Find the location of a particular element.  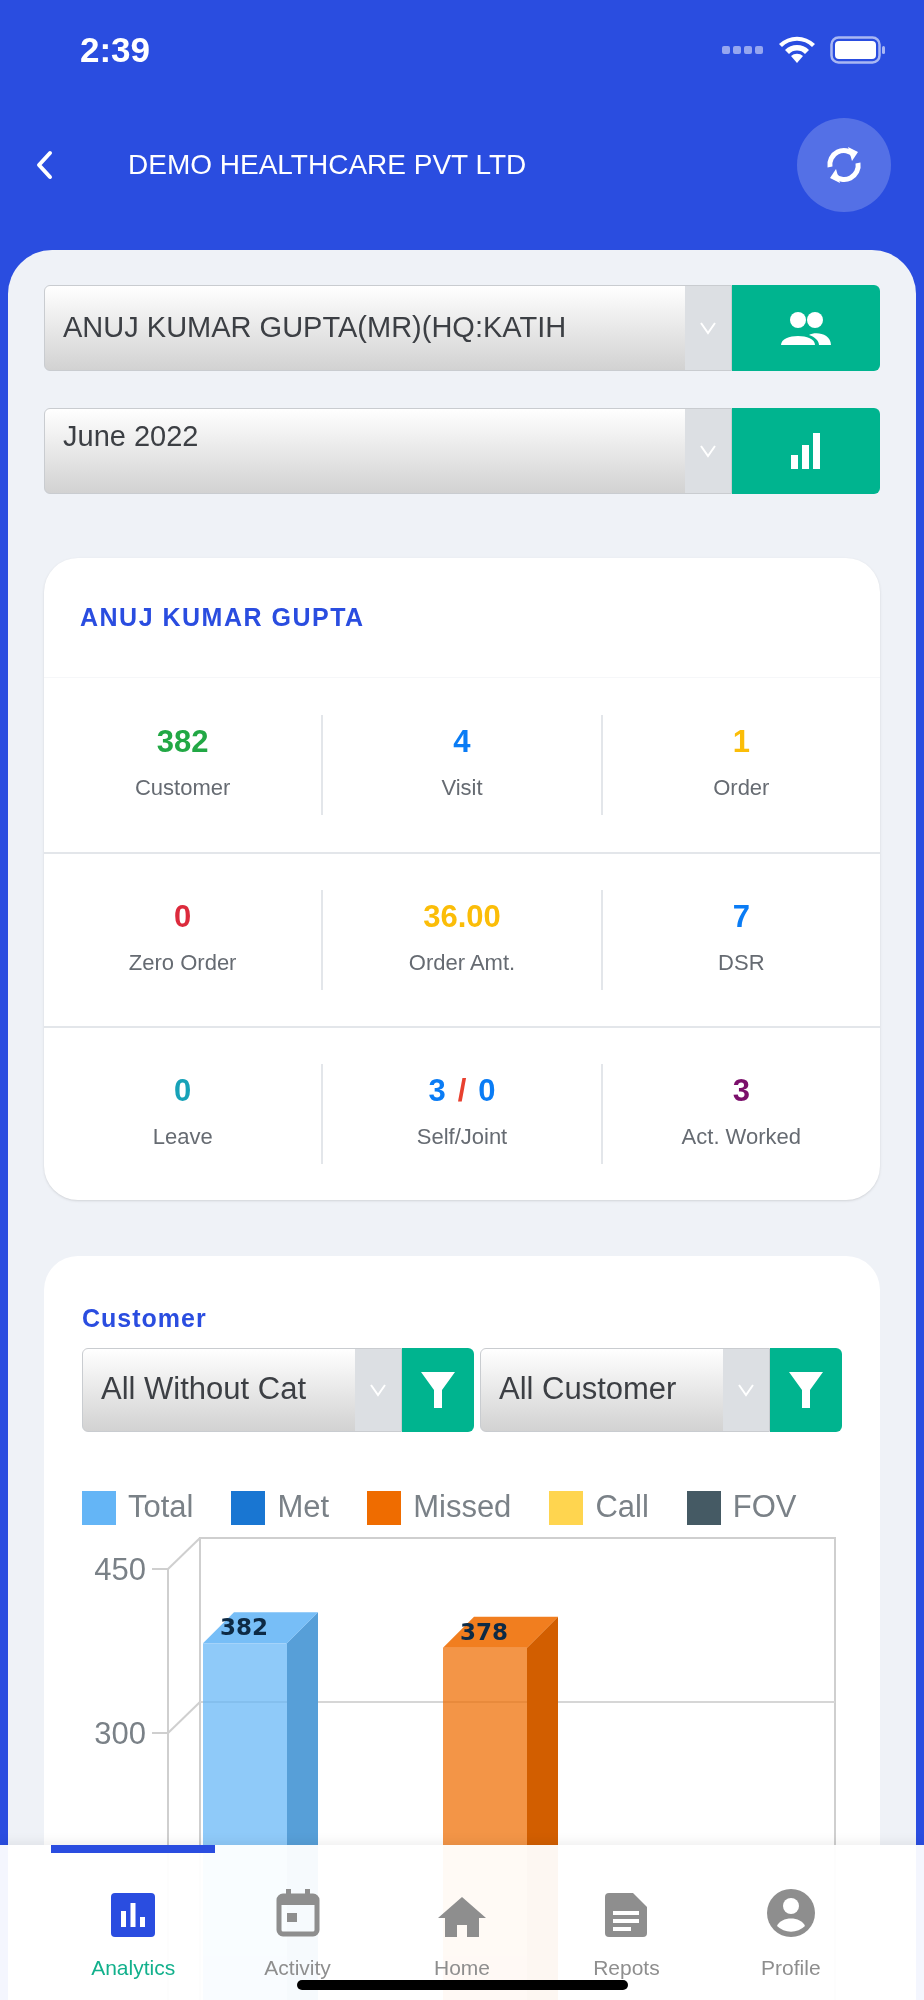

data-label: 378 is located at coordinates (484, 1631).